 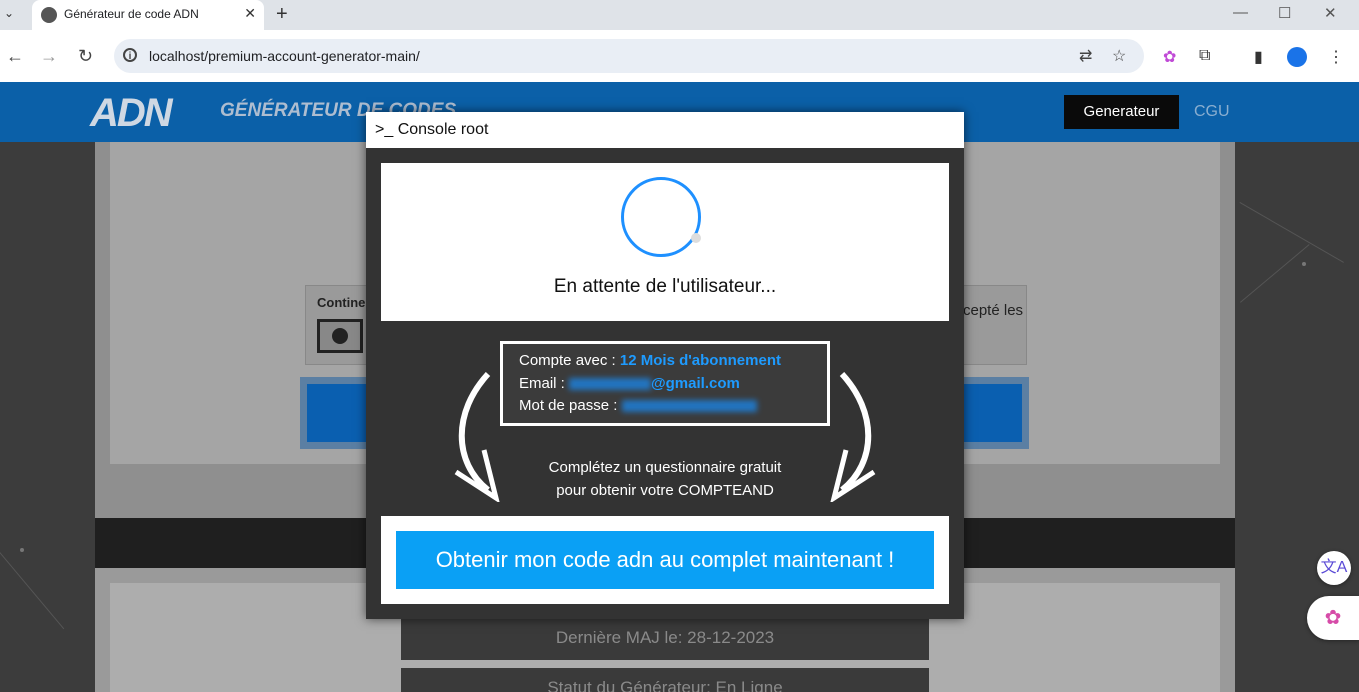 What do you see at coordinates (679, 15) in the screenshot?
I see `browser-tabbar: ⌄ Générateur de code ADN ✕ + — ☐ ✕` at bounding box center [679, 15].